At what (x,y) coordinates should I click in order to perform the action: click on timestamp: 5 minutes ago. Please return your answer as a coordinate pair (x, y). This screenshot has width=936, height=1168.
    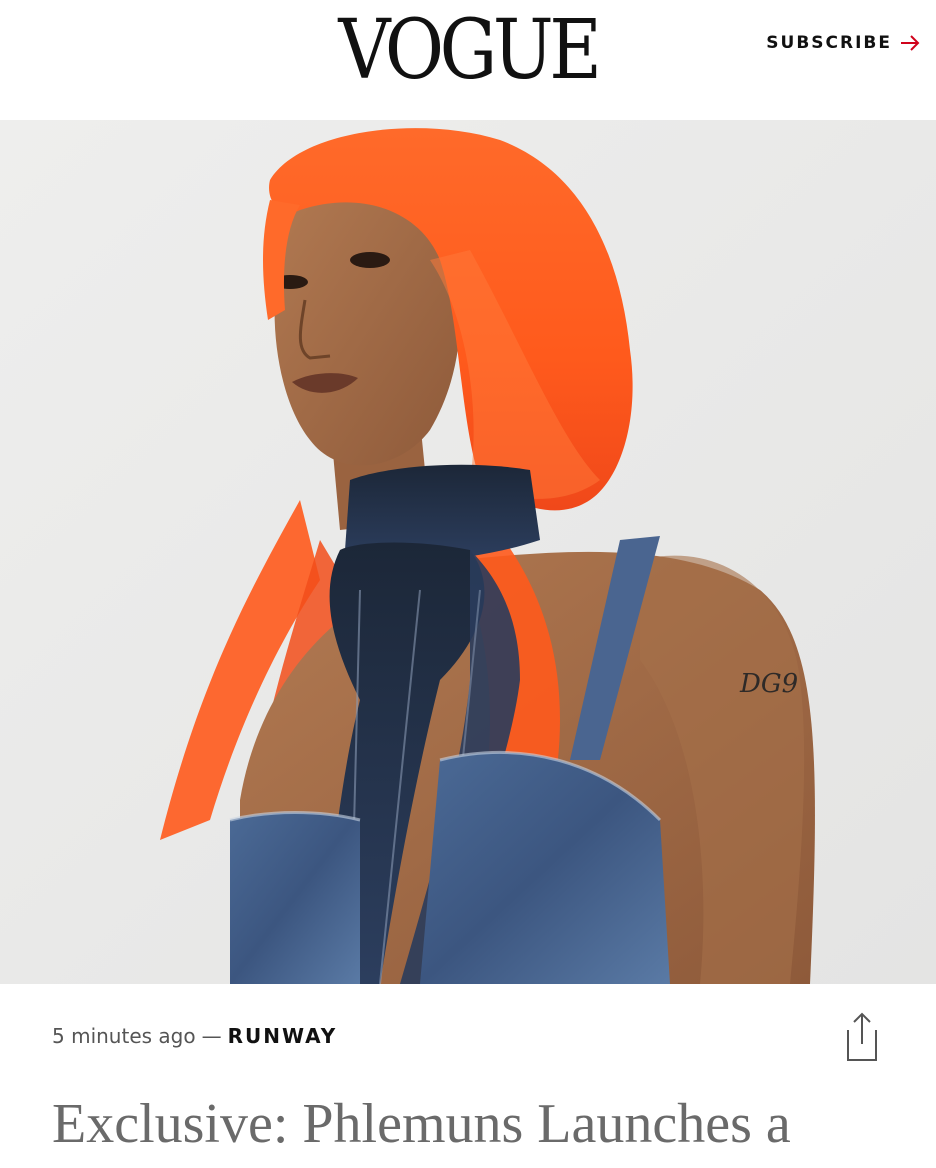
    Looking at the image, I should click on (124, 1036).